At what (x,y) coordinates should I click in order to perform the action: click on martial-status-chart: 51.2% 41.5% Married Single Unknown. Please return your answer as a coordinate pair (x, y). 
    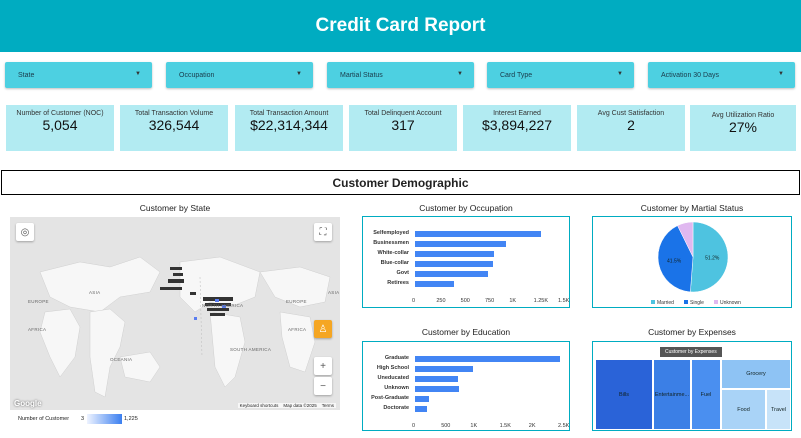
    Looking at the image, I should click on (692, 262).